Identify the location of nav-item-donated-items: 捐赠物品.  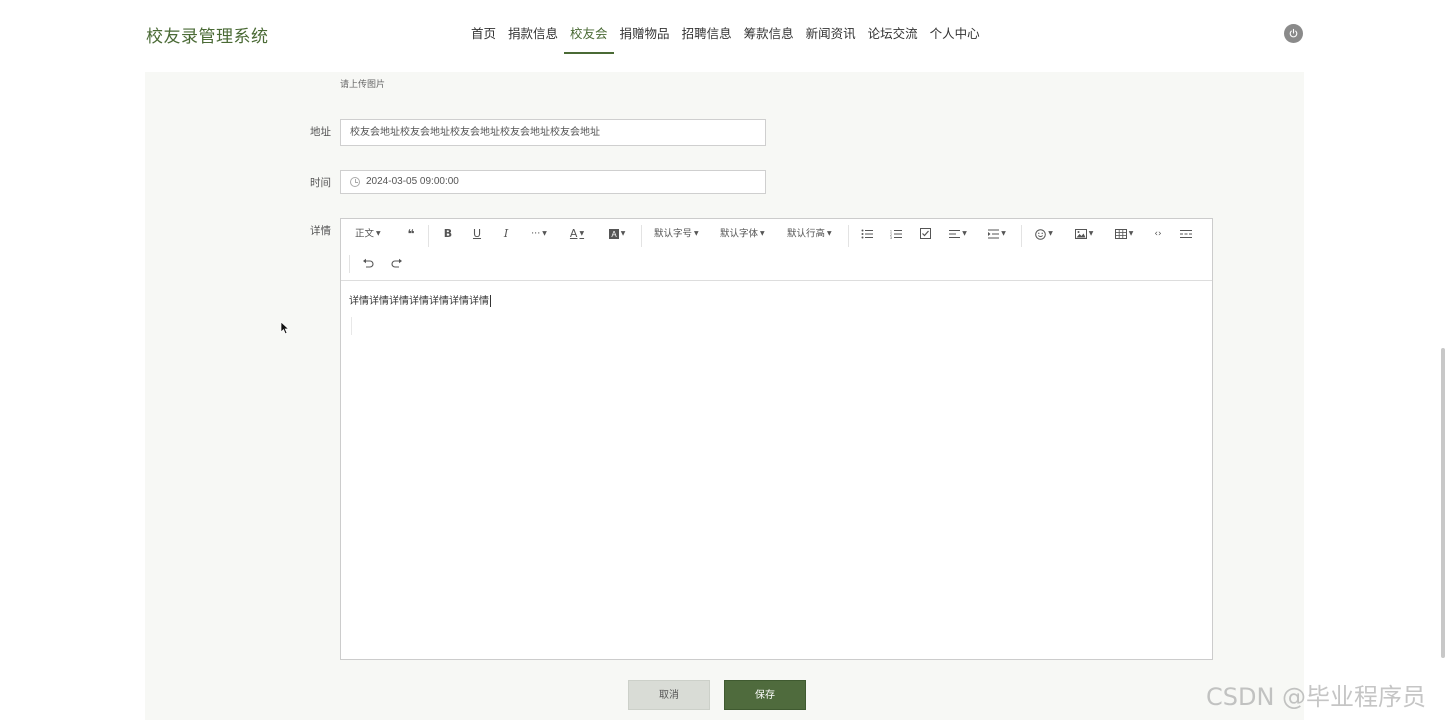
(645, 34).